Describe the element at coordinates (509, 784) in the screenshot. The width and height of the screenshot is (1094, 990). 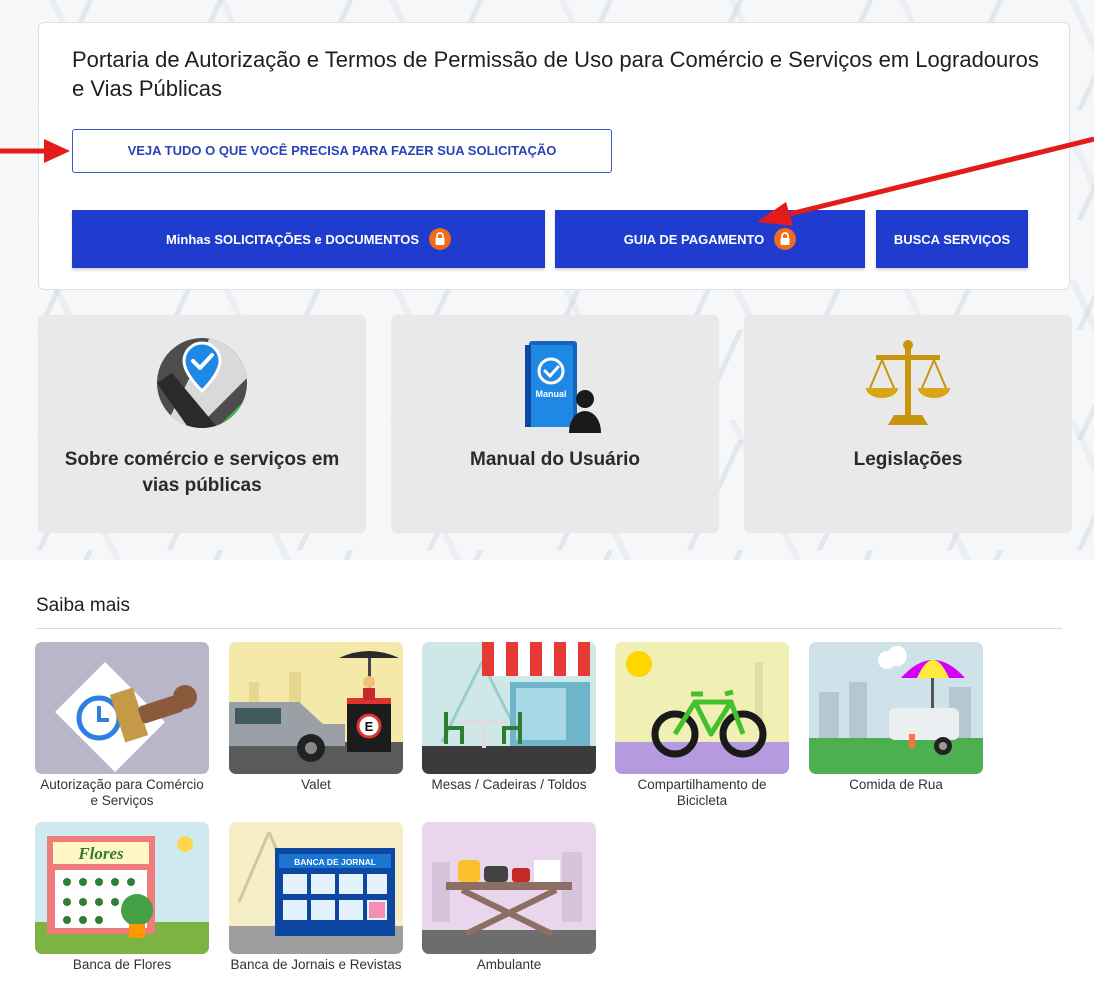
I see `card-caption: Mesas / Cadeiras / Toldos` at that location.